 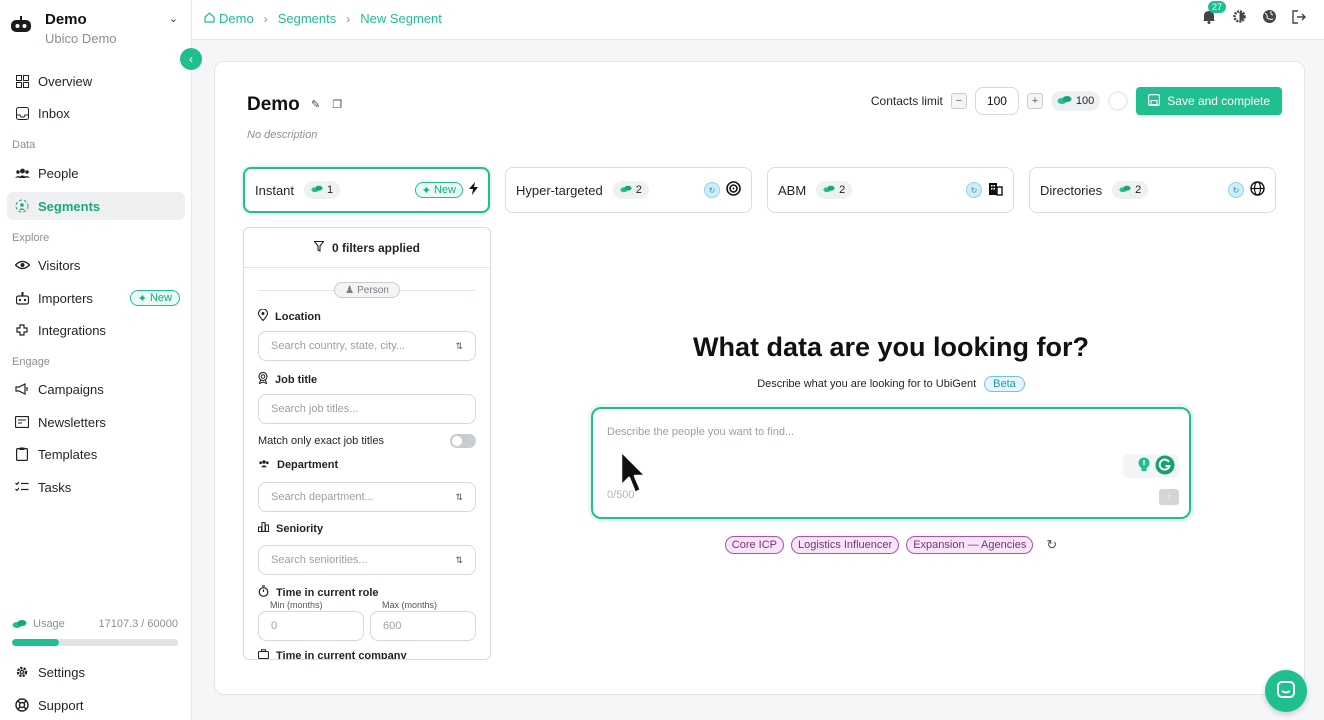 What do you see at coordinates (95, 632) in the screenshot?
I see `usage-meter: Usage 17107.3 / 60000` at bounding box center [95, 632].